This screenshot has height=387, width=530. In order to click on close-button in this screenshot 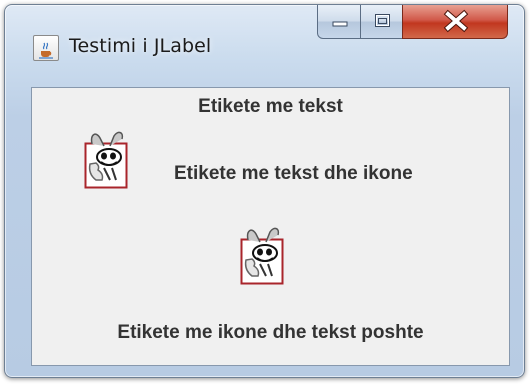, I will do `click(455, 22)`.